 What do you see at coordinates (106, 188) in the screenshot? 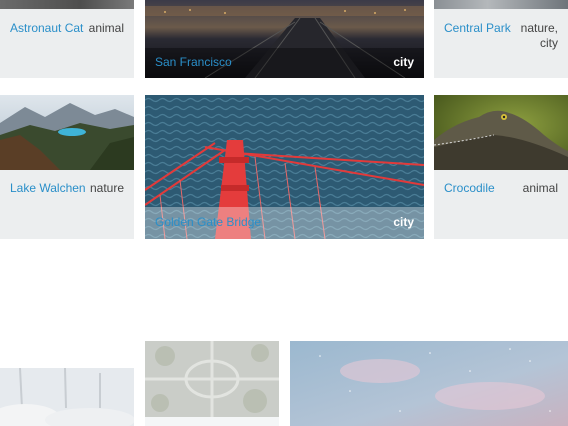
I see `card-tag: nature` at bounding box center [106, 188].